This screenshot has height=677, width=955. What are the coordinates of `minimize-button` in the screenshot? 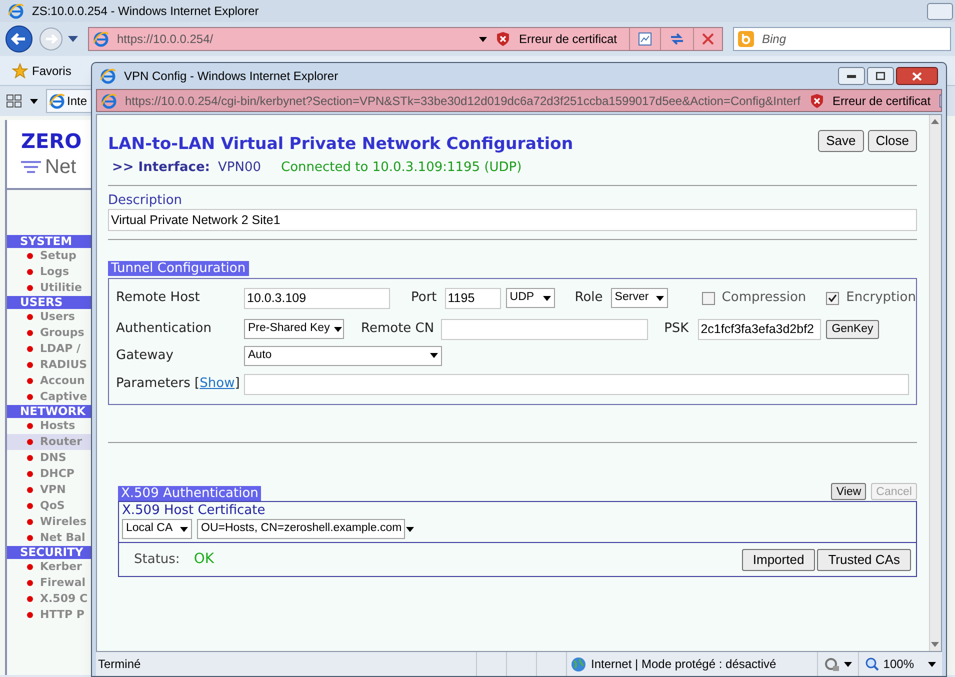 It's located at (851, 76).